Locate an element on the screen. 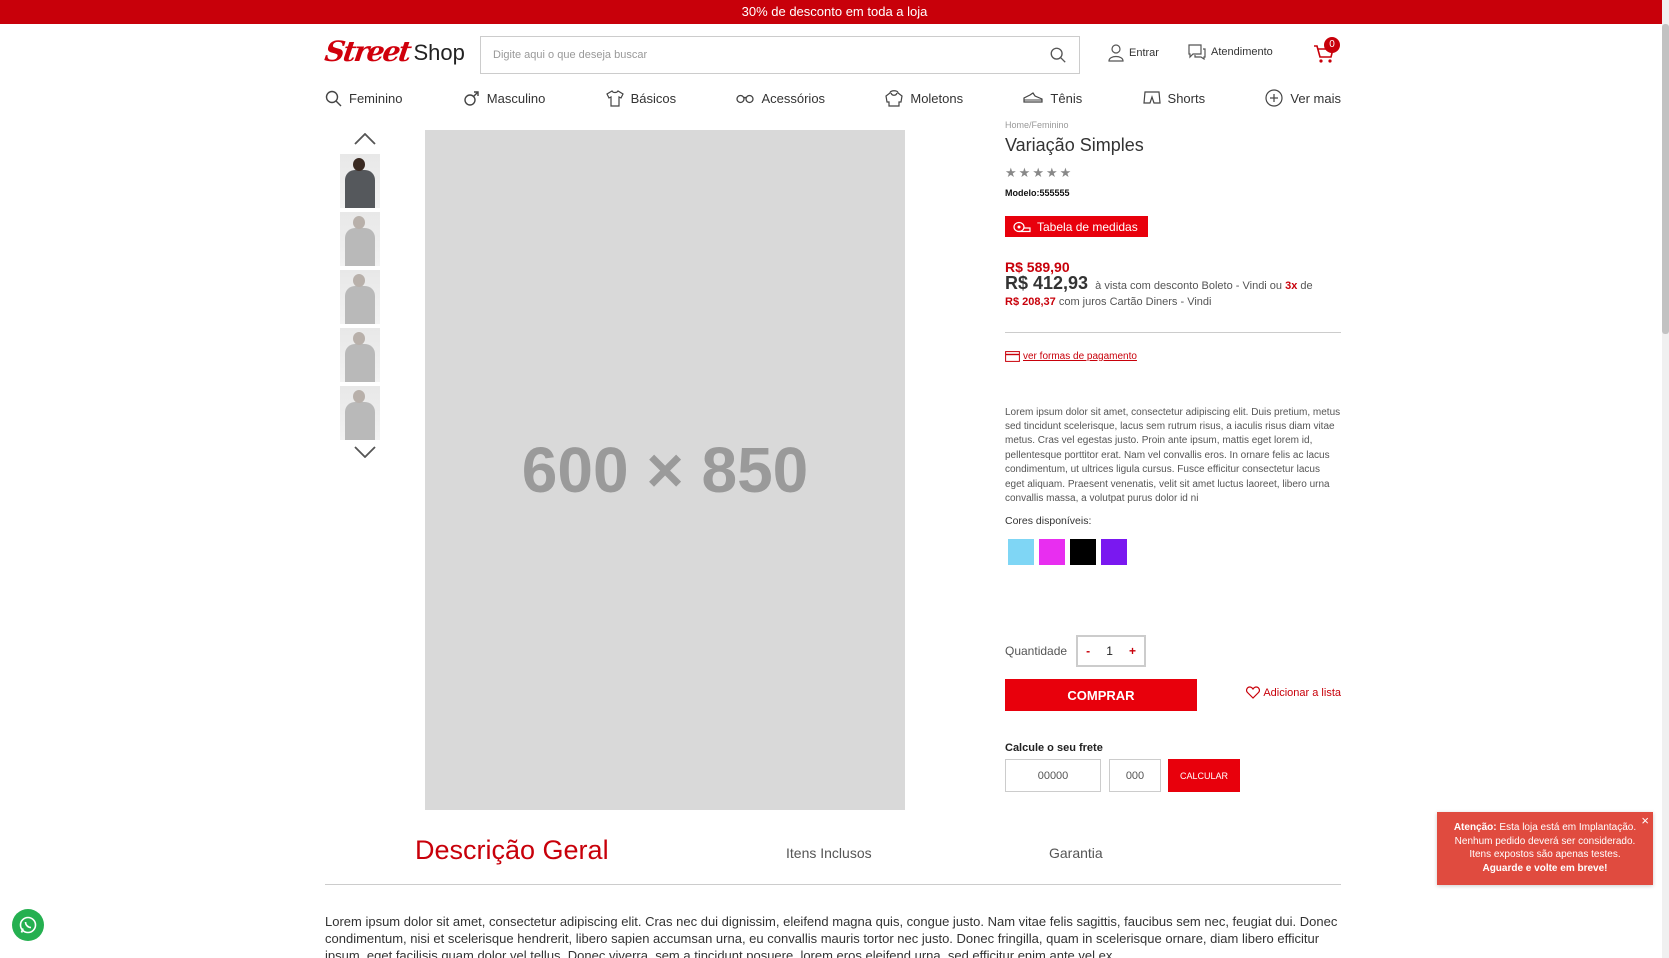 Image resolution: width=1669 pixels, height=958 pixels. glasses-icon is located at coordinates (745, 99).